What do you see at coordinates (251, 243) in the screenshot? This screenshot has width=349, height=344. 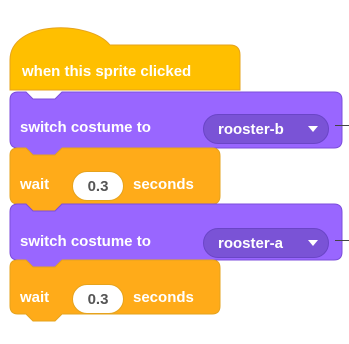 I see `costume-dropdown-value-2: rooster-a` at bounding box center [251, 243].